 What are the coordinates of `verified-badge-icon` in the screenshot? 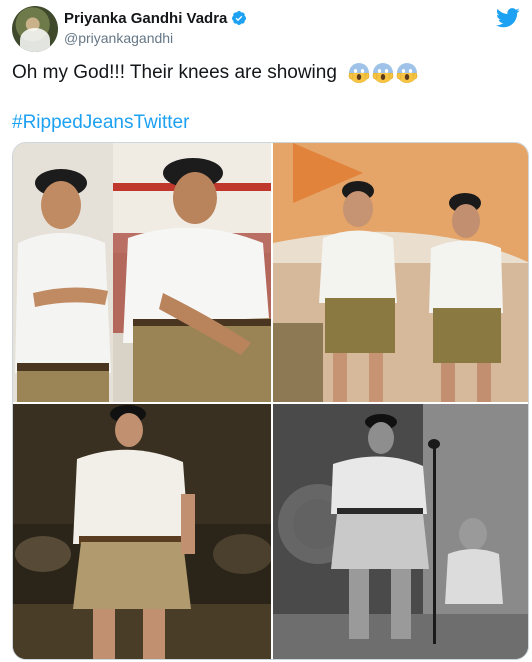 It's located at (239, 18).